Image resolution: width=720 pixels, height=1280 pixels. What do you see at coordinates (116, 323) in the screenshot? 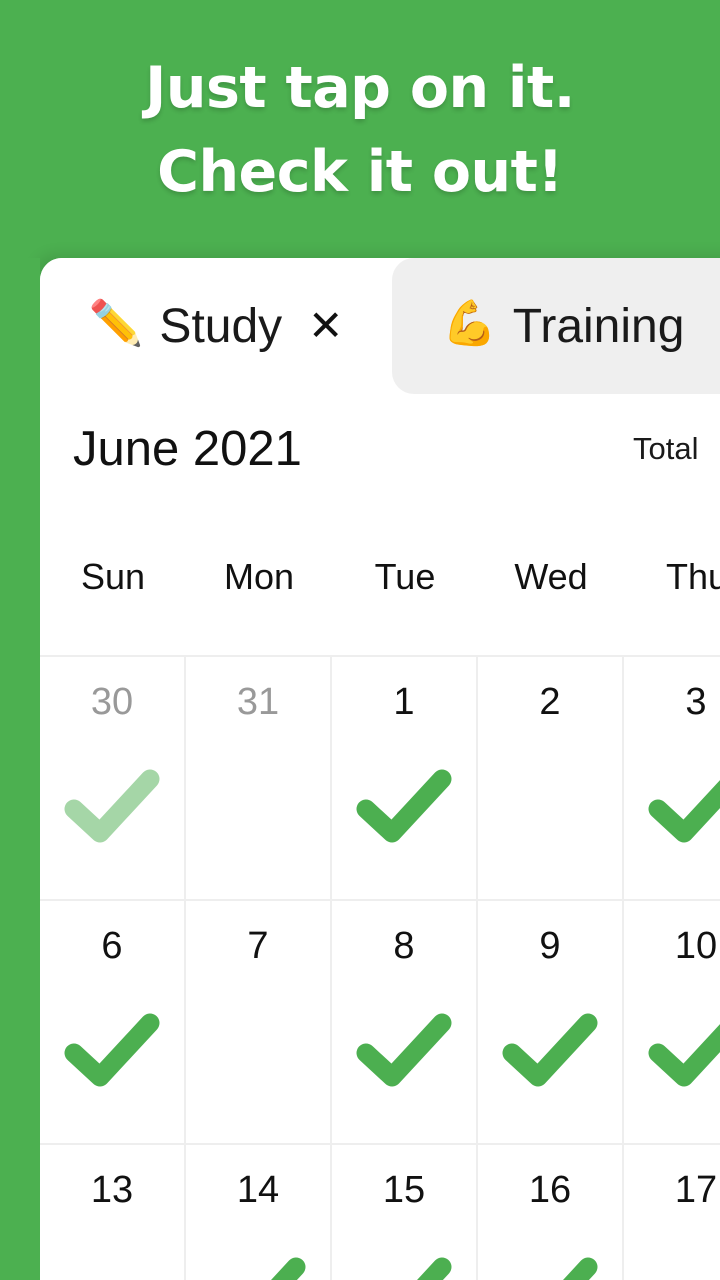
I see `pencil-icon: ✏️` at bounding box center [116, 323].